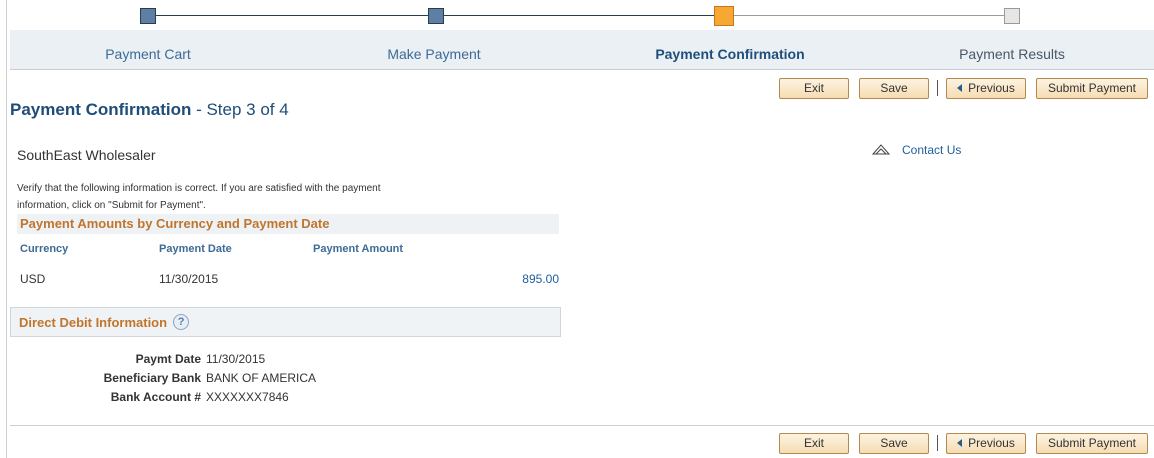 The height and width of the screenshot is (458, 1154). Describe the element at coordinates (434, 35) in the screenshot. I see `step-make-payment: Make Payment` at that location.